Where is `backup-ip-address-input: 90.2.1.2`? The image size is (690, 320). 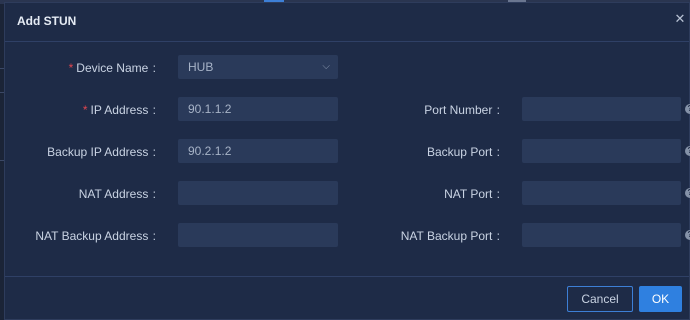
backup-ip-address-input: 90.2.1.2 is located at coordinates (258, 151).